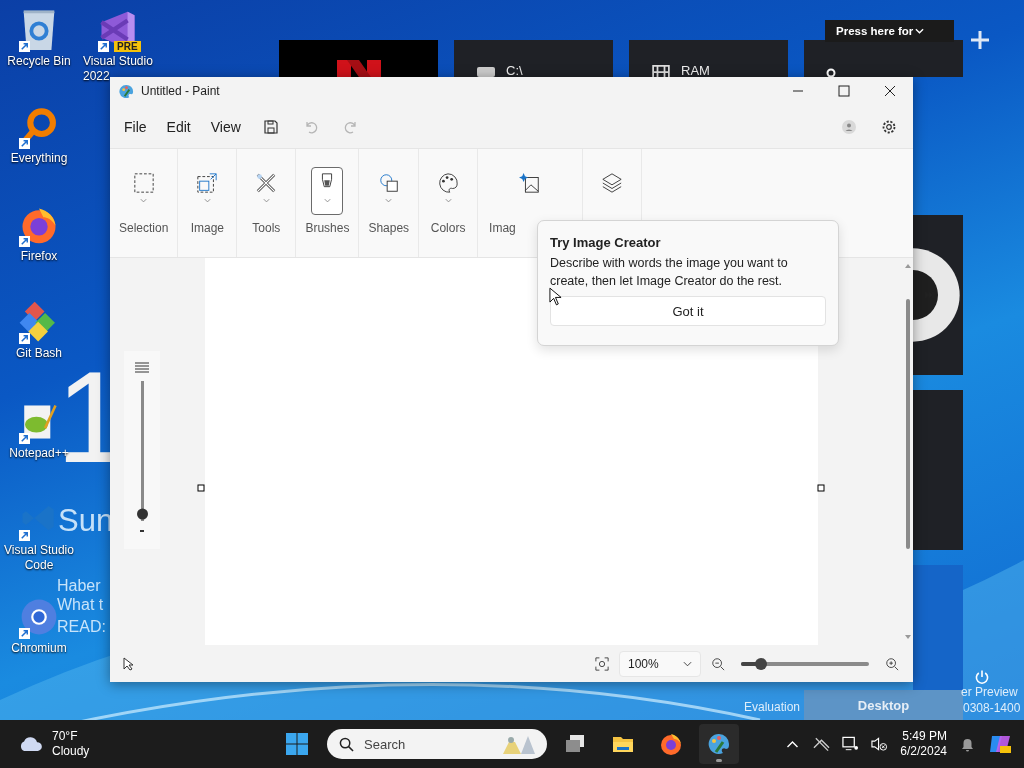 This screenshot has width=1024, height=768. I want to click on wallpaper-text: Haber, so click(79, 586).